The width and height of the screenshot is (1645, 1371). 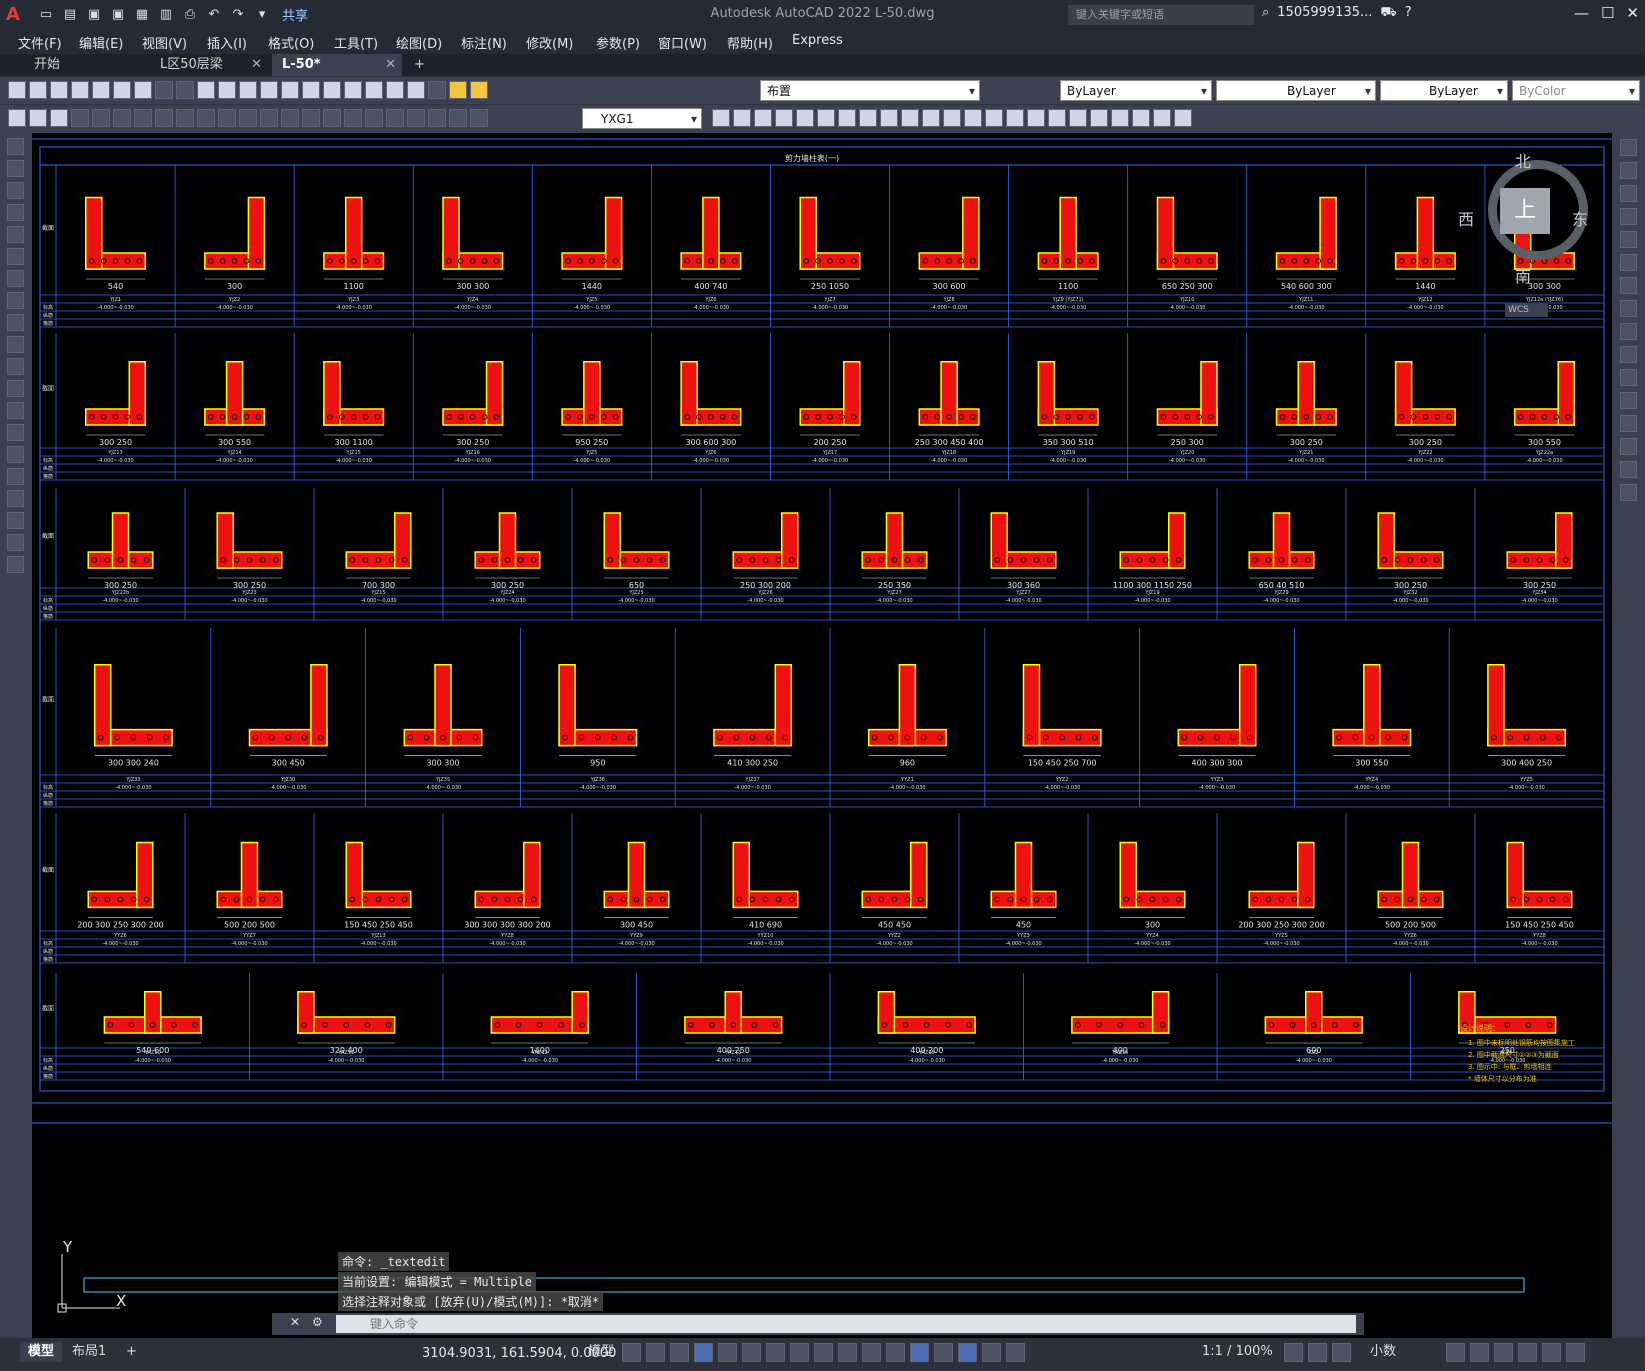 I want to click on rotate-icon, so click(x=1628, y=285).